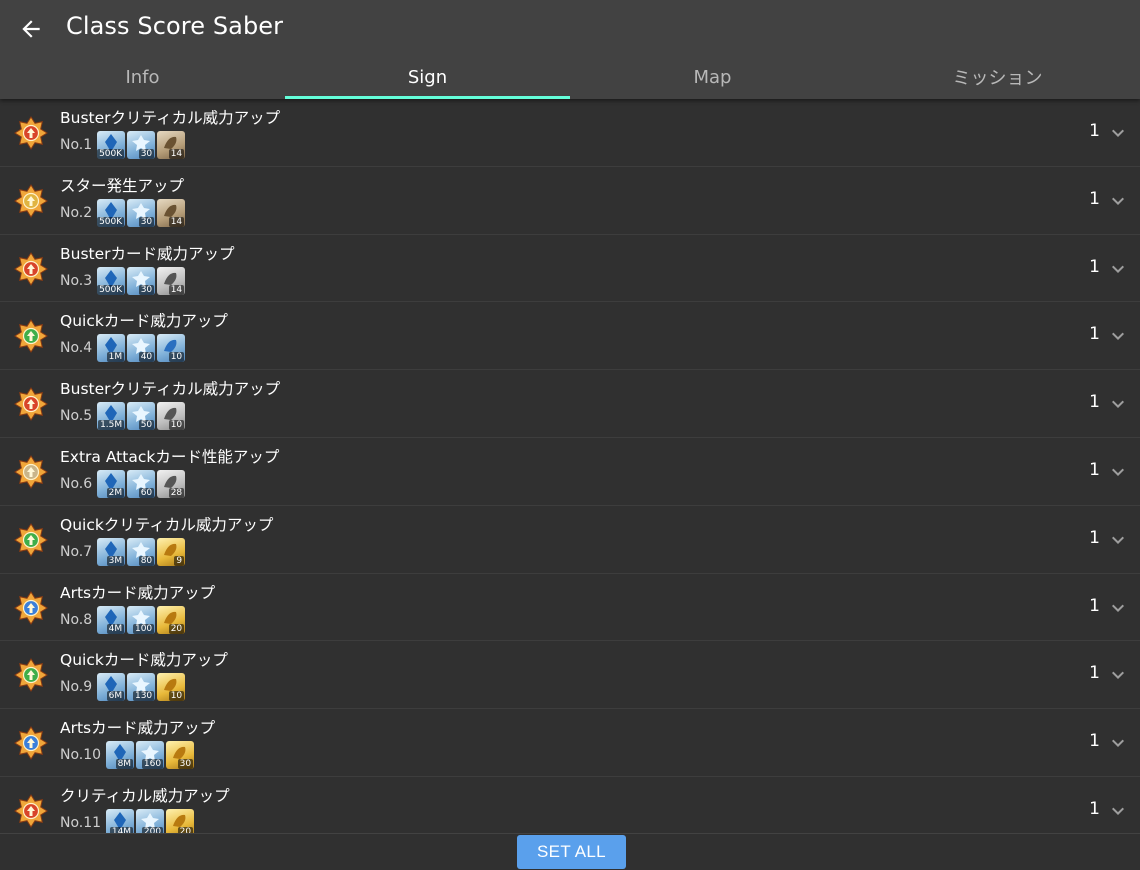  What do you see at coordinates (141, 619) in the screenshot?
I see `material-item: 100` at bounding box center [141, 619].